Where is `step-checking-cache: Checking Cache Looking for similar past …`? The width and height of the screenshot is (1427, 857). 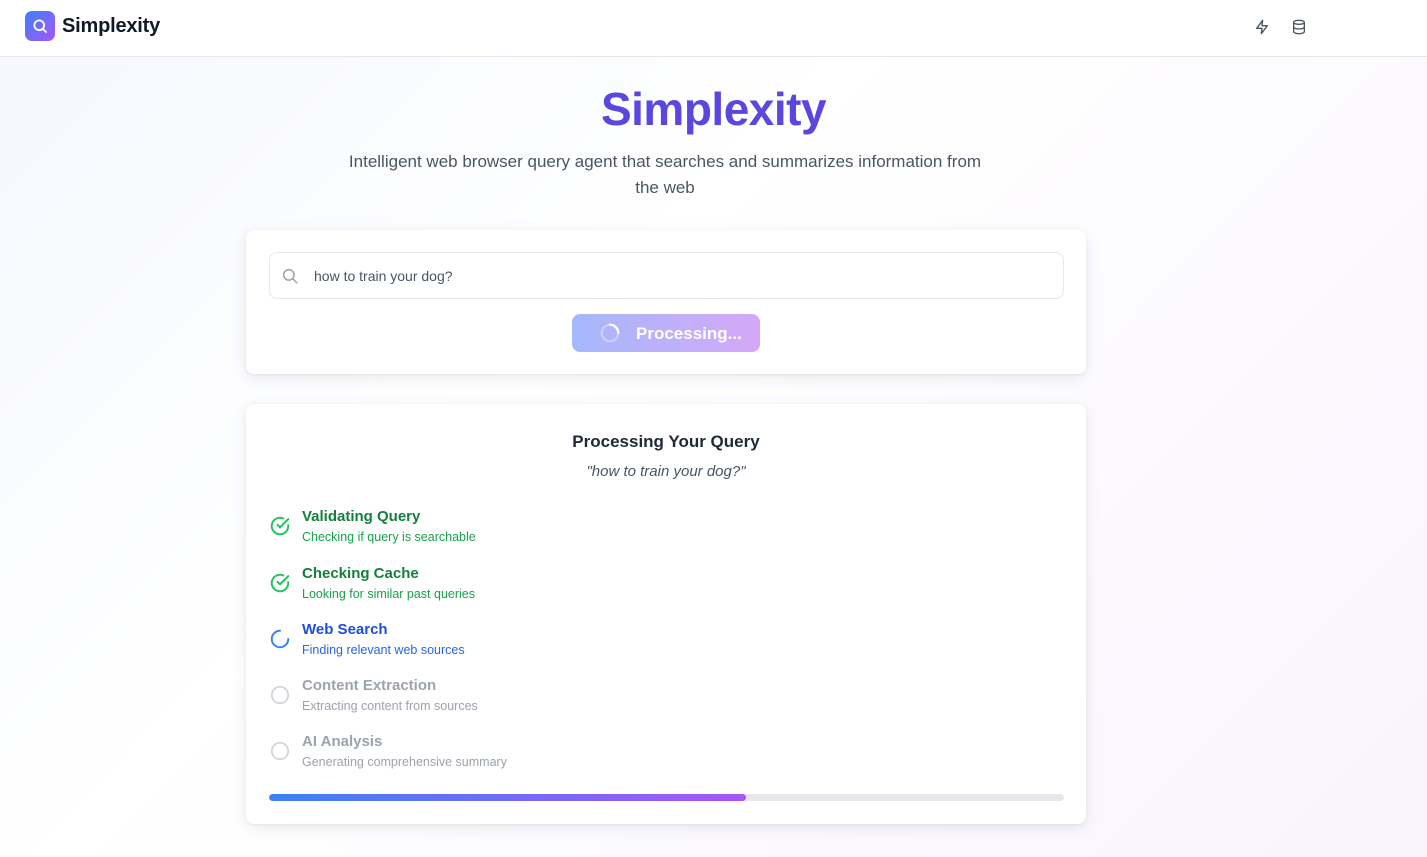
step-checking-cache: Checking Cache Looking for similar past … is located at coordinates (569, 587).